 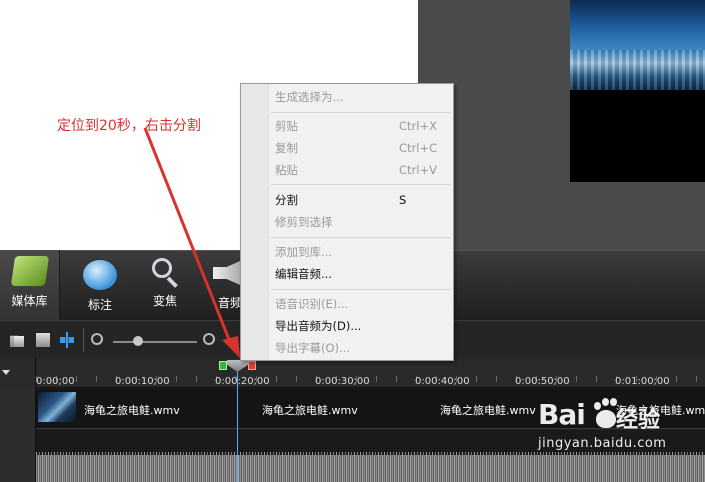 I want to click on copy-icon-front, so click(x=19, y=341).